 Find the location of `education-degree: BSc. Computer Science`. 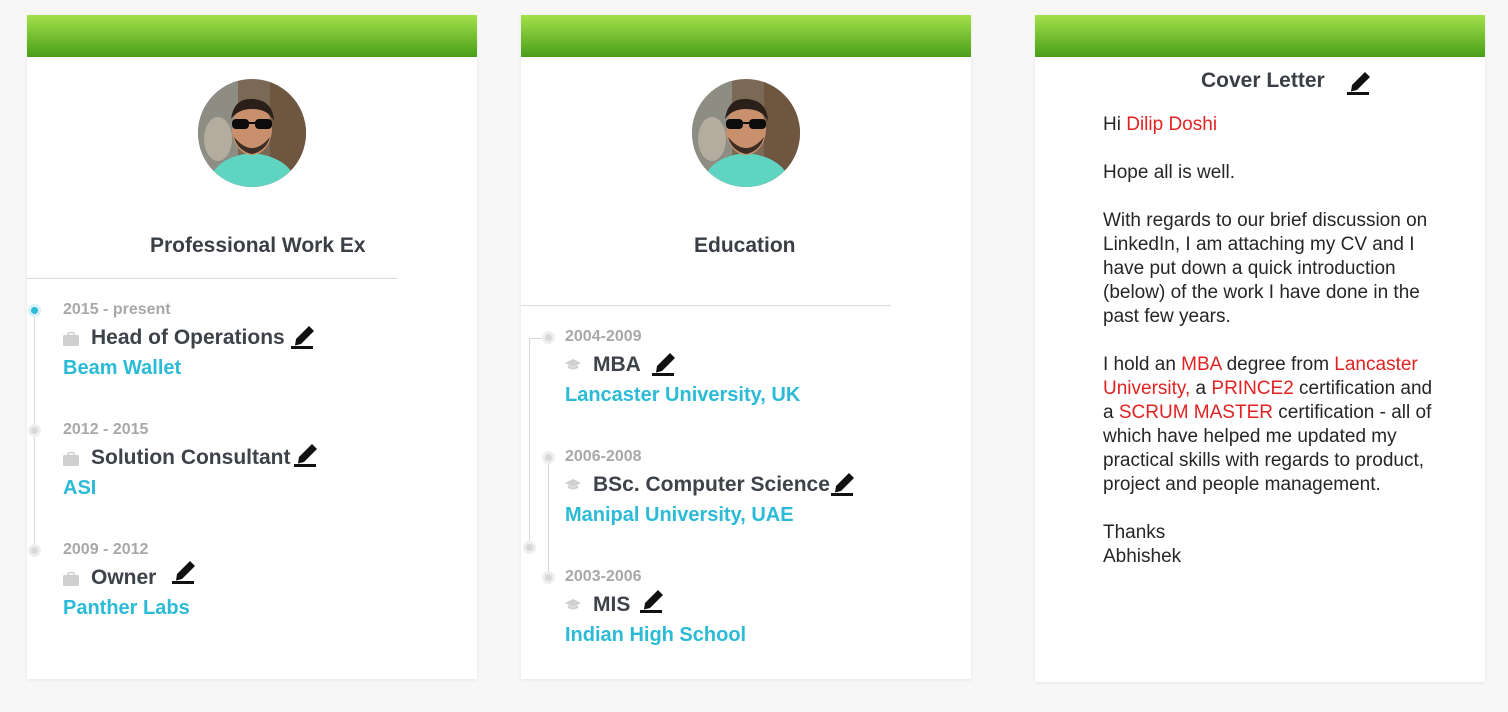

education-degree: BSc. Computer Science is located at coordinates (711, 484).